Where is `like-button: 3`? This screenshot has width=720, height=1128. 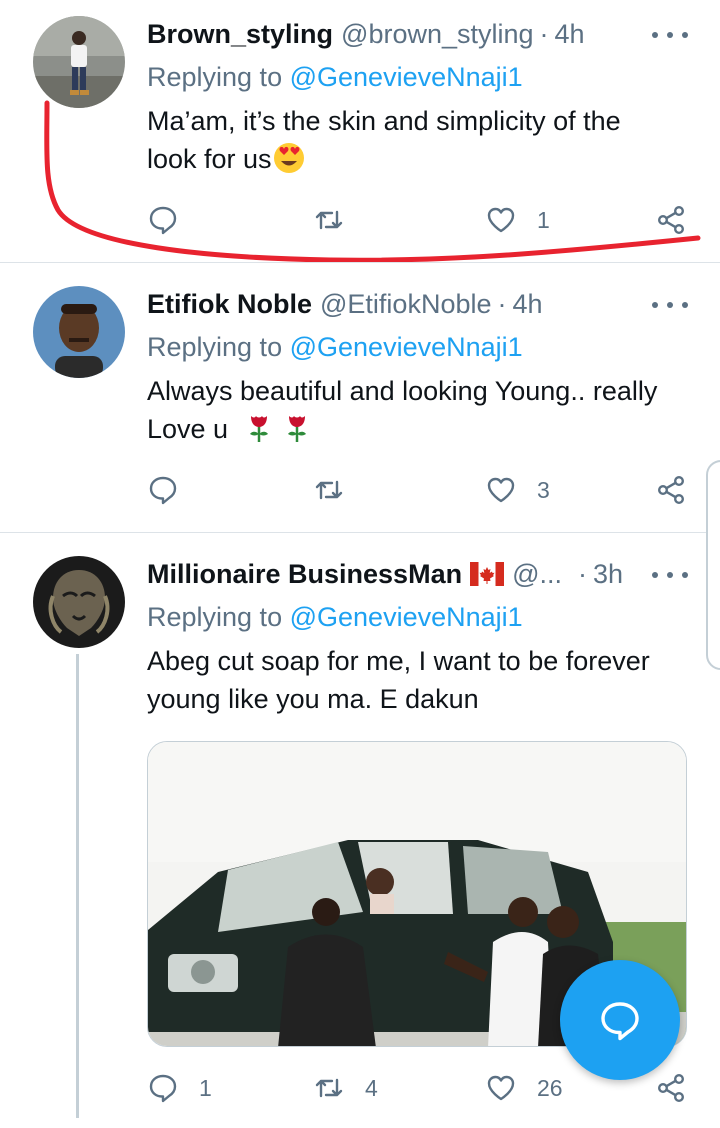
like-button: 3 is located at coordinates (517, 490).